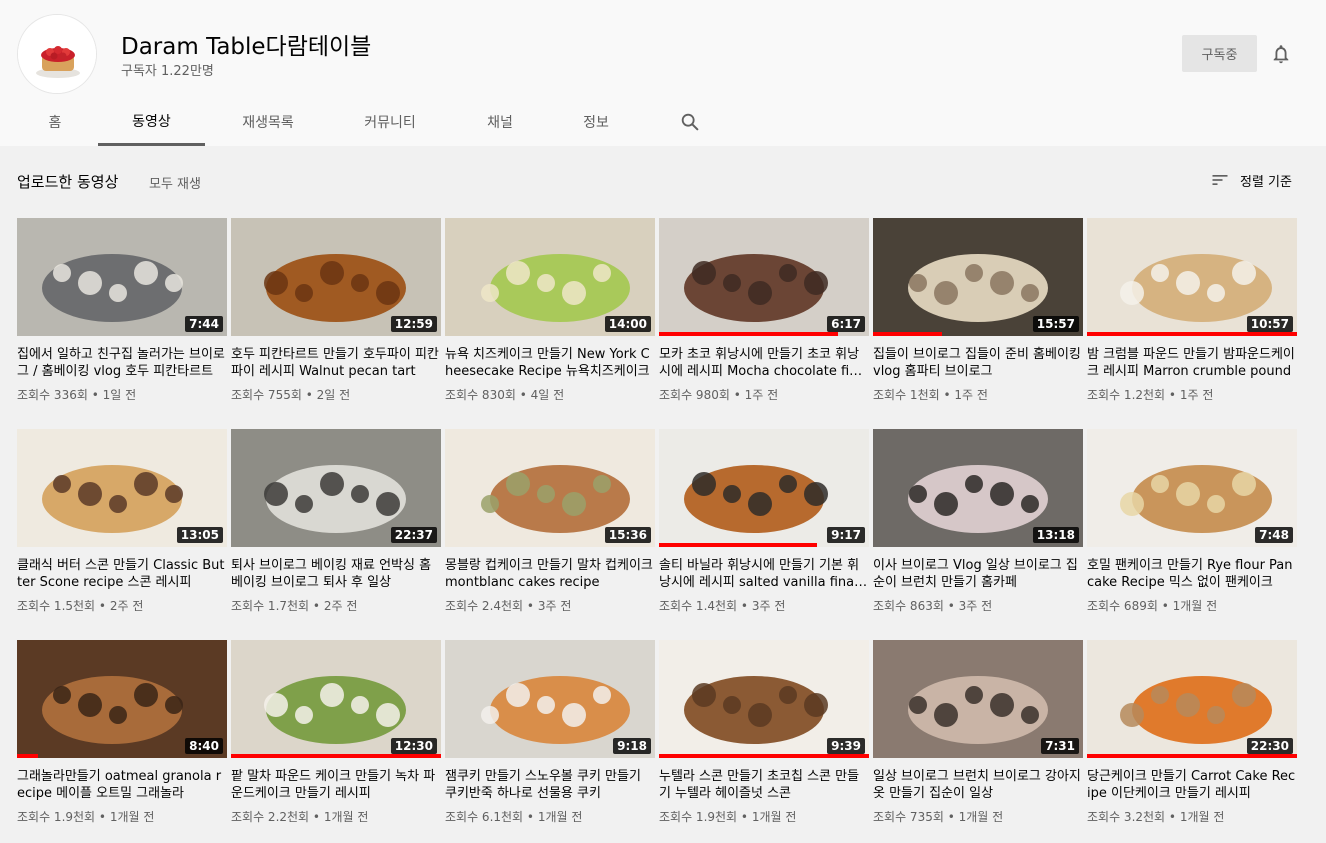  I want to click on tart-avatar-icon, so click(57, 54).